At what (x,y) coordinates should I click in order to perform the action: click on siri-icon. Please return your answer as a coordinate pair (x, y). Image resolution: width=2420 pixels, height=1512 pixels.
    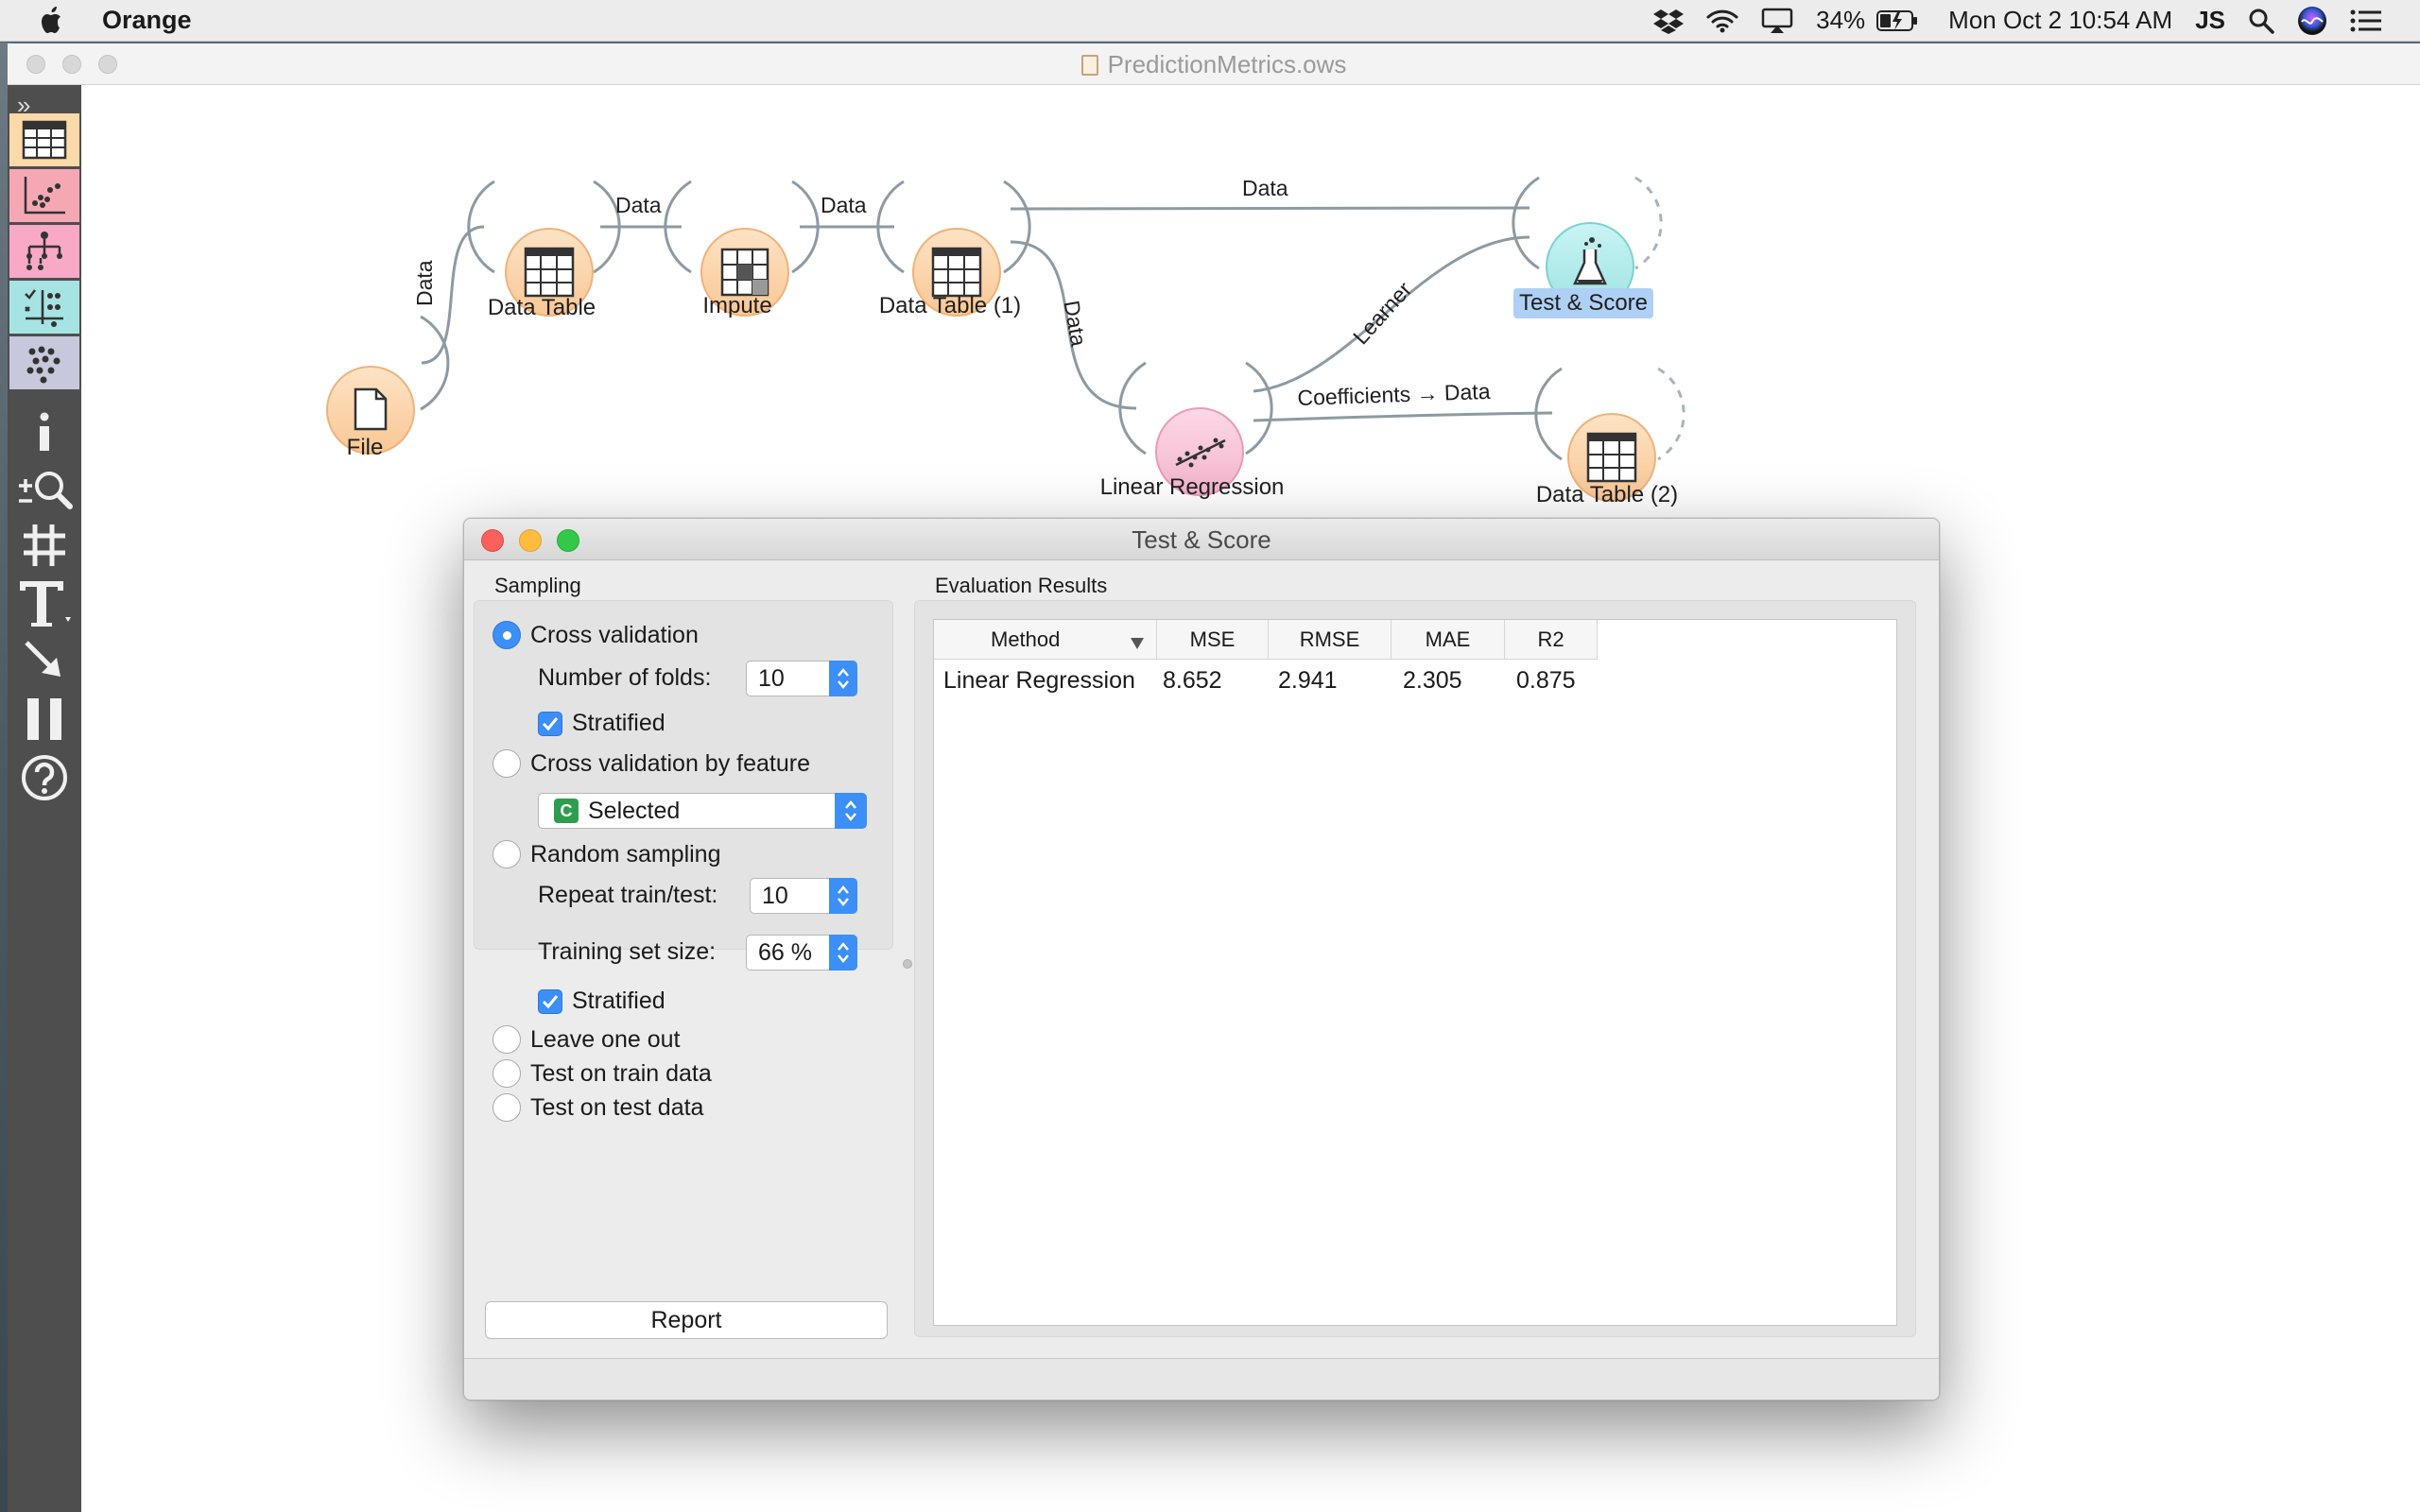
    Looking at the image, I should click on (2312, 21).